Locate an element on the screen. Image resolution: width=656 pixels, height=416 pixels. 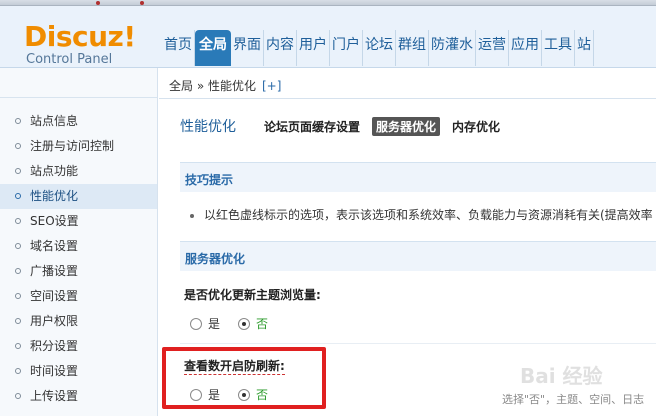
sidebar-item-space: 空间设置 is located at coordinates (78, 296).